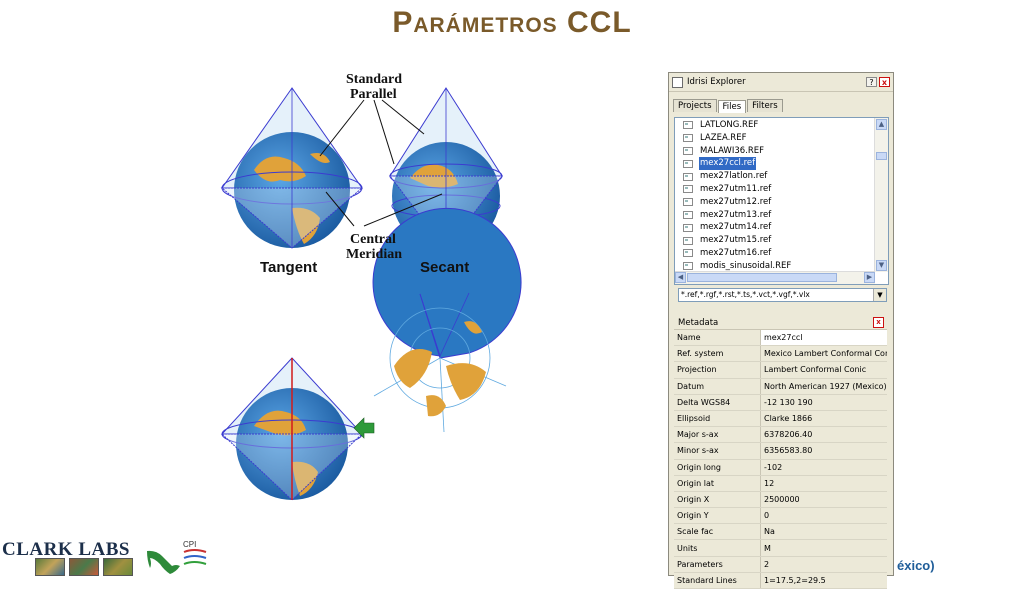  What do you see at coordinates (485, 22) in the screenshot?
I see `title-rest: arámetros` at bounding box center [485, 22].